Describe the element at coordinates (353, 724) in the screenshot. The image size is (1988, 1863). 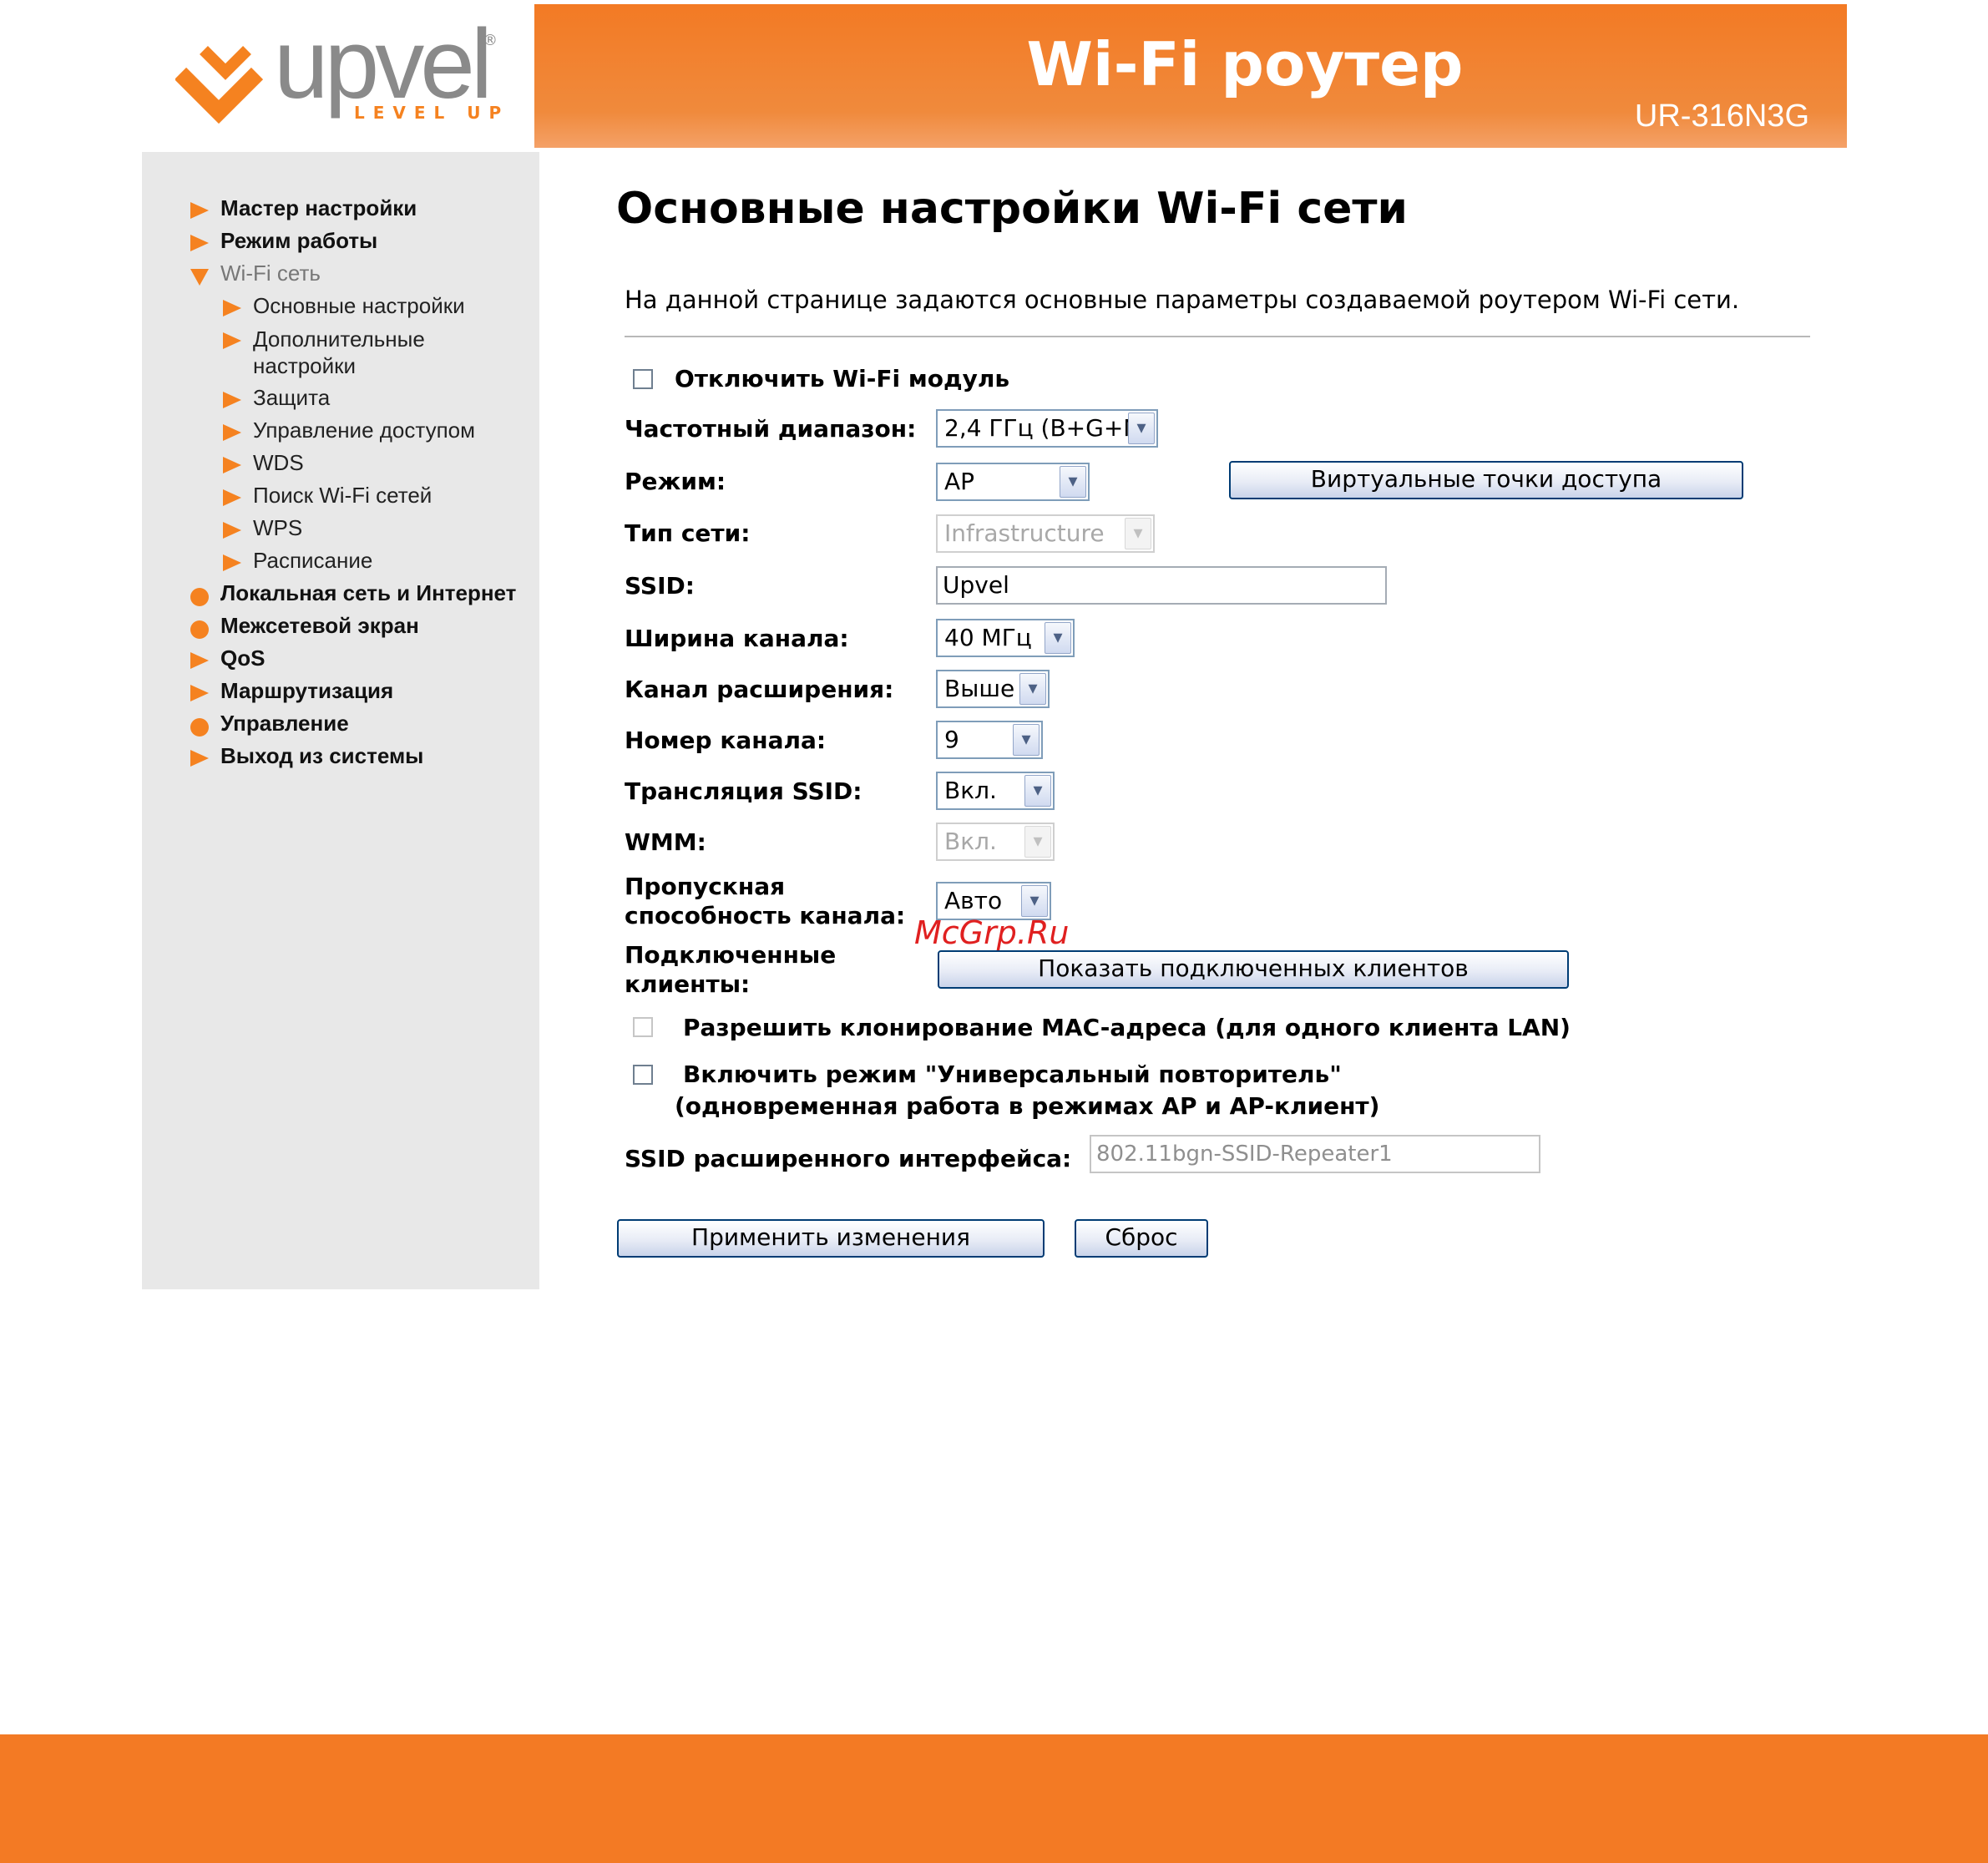
I see `sidebar-item-management: Управление` at that location.